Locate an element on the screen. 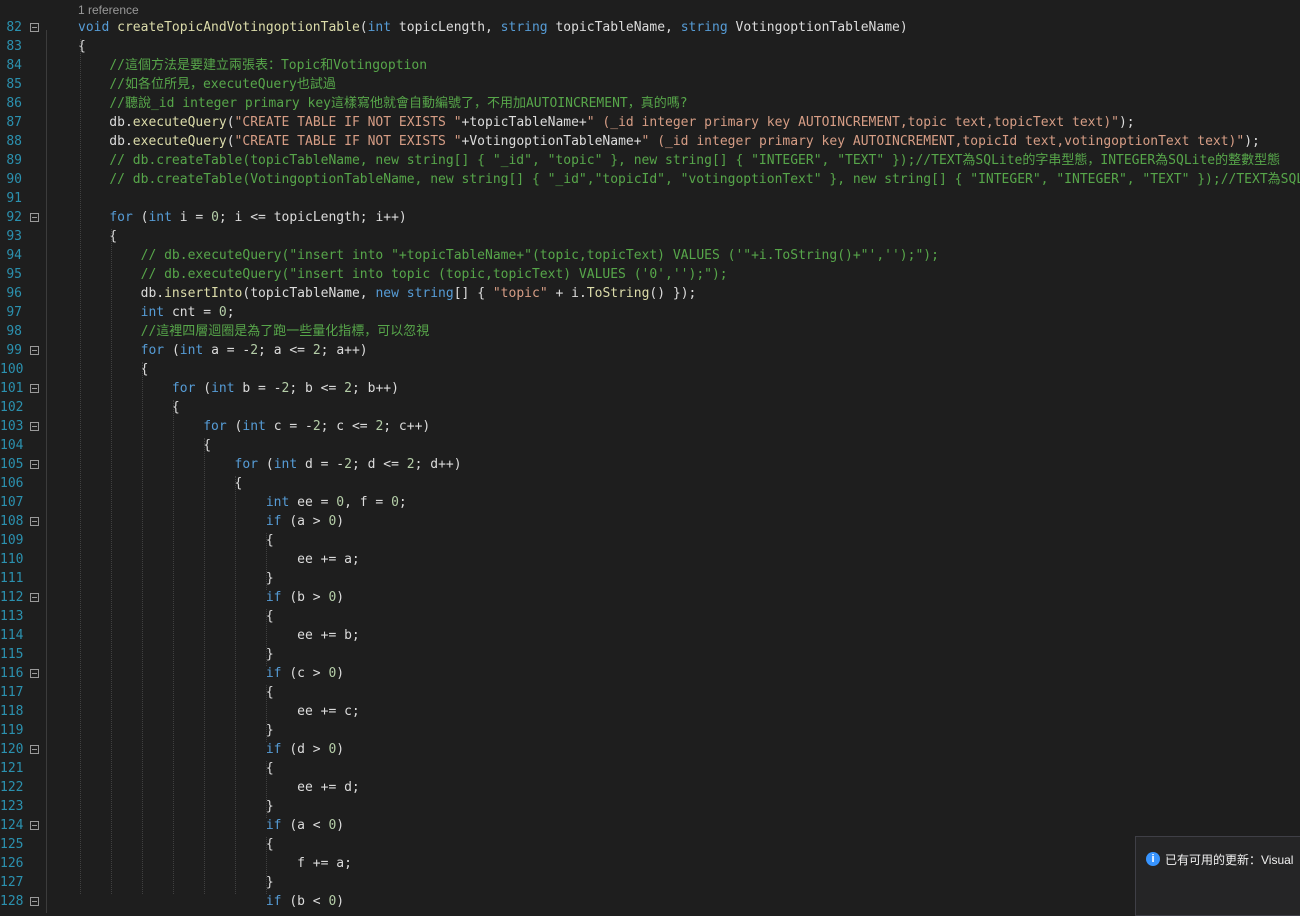 This screenshot has height=916, width=1300. code-line: 97 int cnt = 0; is located at coordinates (650, 312).